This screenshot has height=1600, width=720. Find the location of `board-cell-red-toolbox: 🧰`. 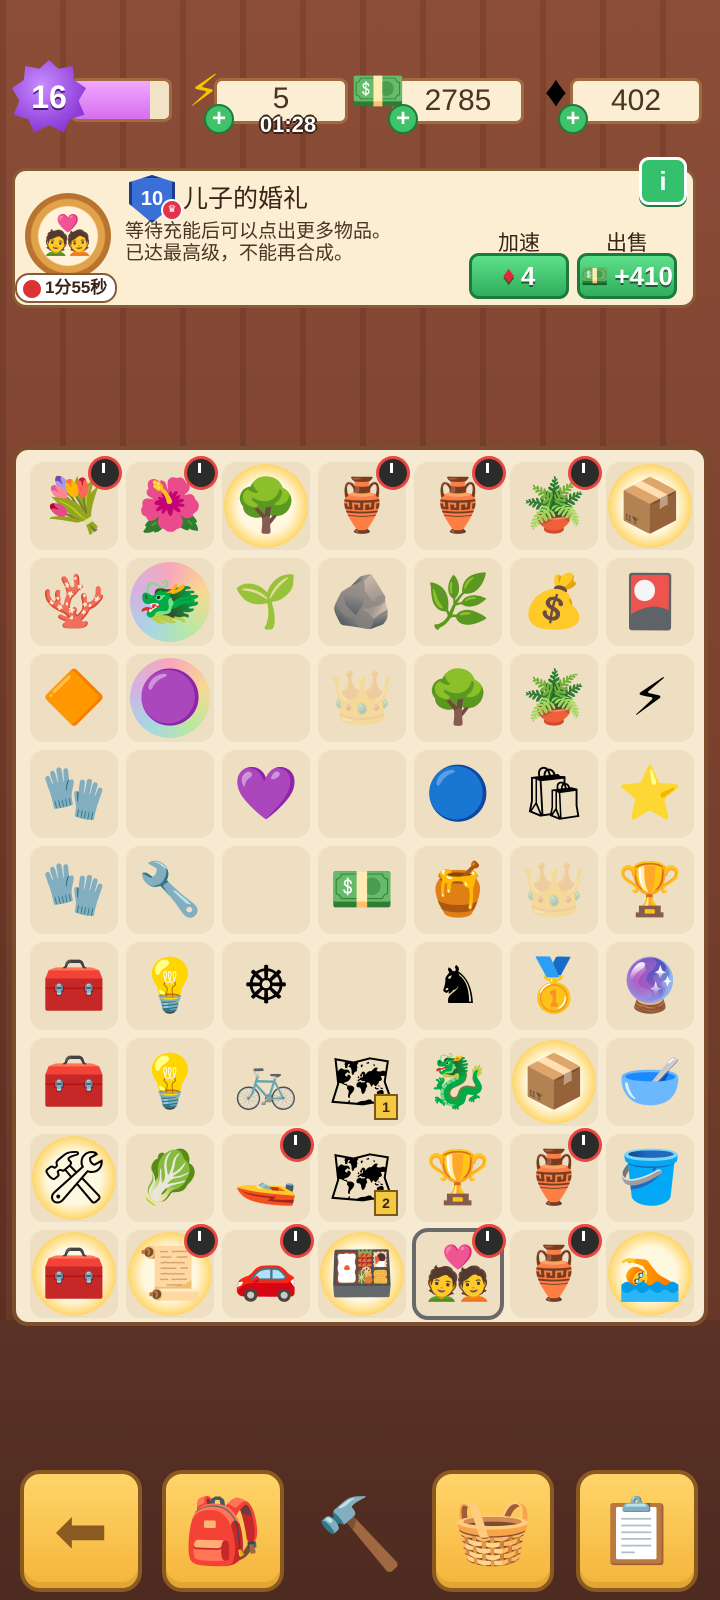

board-cell-red-toolbox: 🧰 is located at coordinates (74, 986).